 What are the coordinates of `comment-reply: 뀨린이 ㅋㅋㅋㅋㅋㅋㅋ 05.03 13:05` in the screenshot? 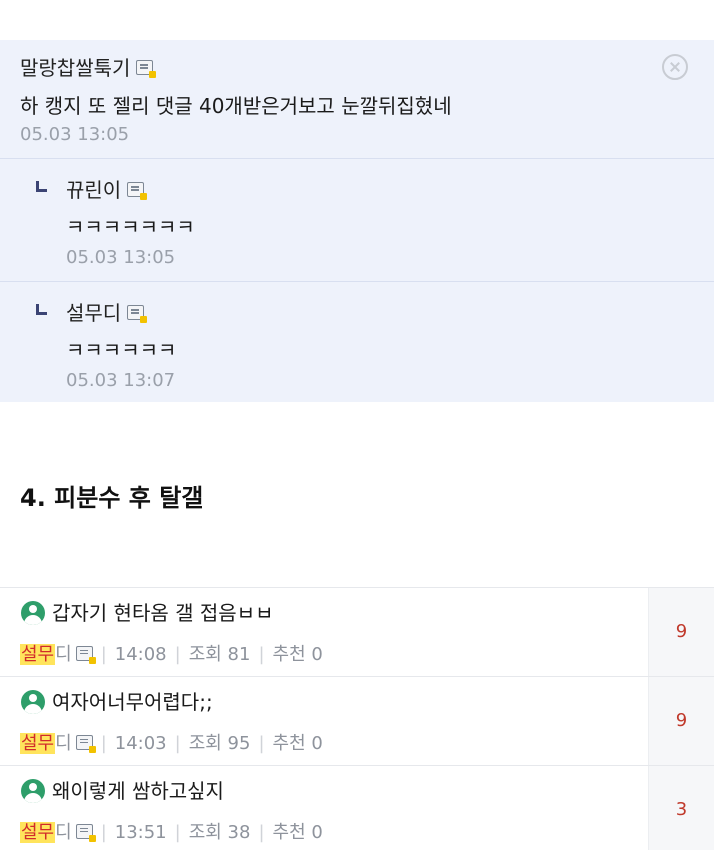 It's located at (357, 220).